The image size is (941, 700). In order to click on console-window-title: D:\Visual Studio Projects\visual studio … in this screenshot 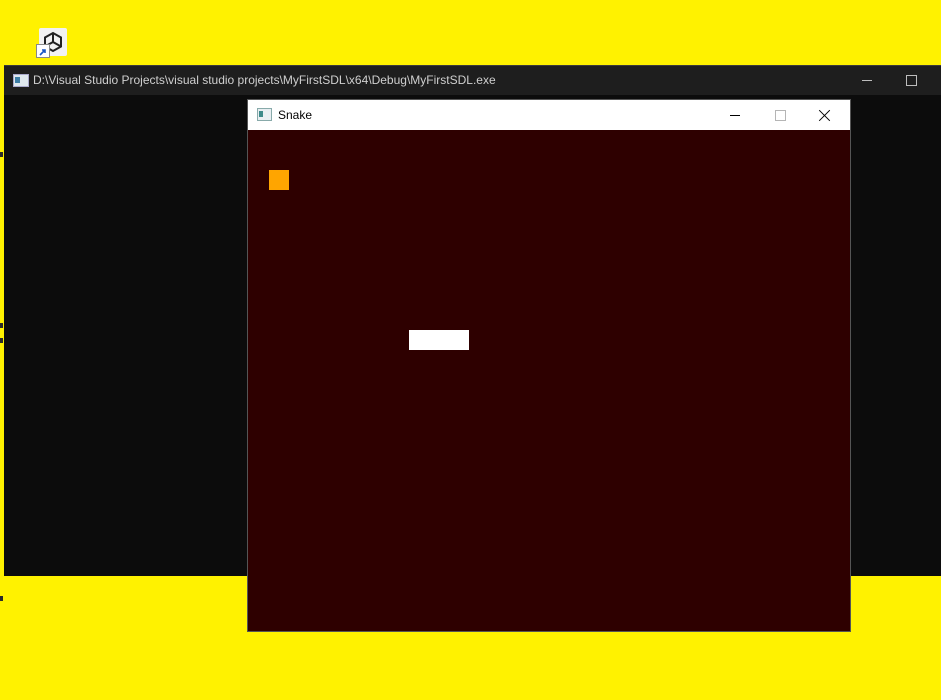, I will do `click(264, 80)`.